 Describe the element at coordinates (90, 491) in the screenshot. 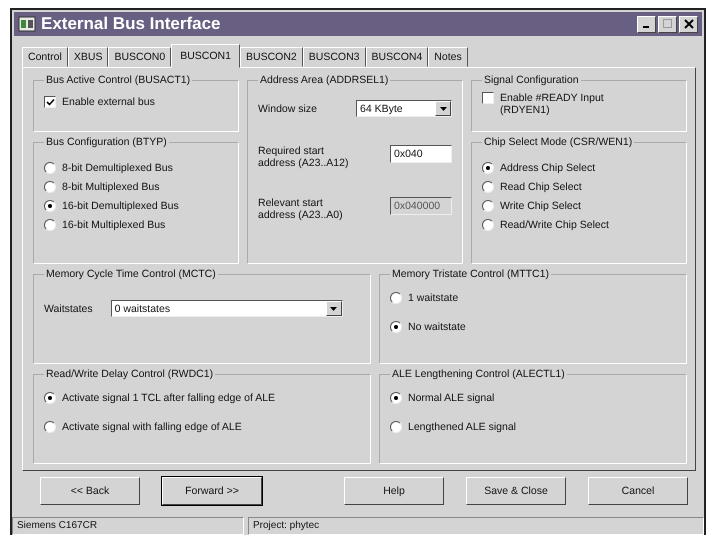

I see `dialog-button: << Back` at that location.